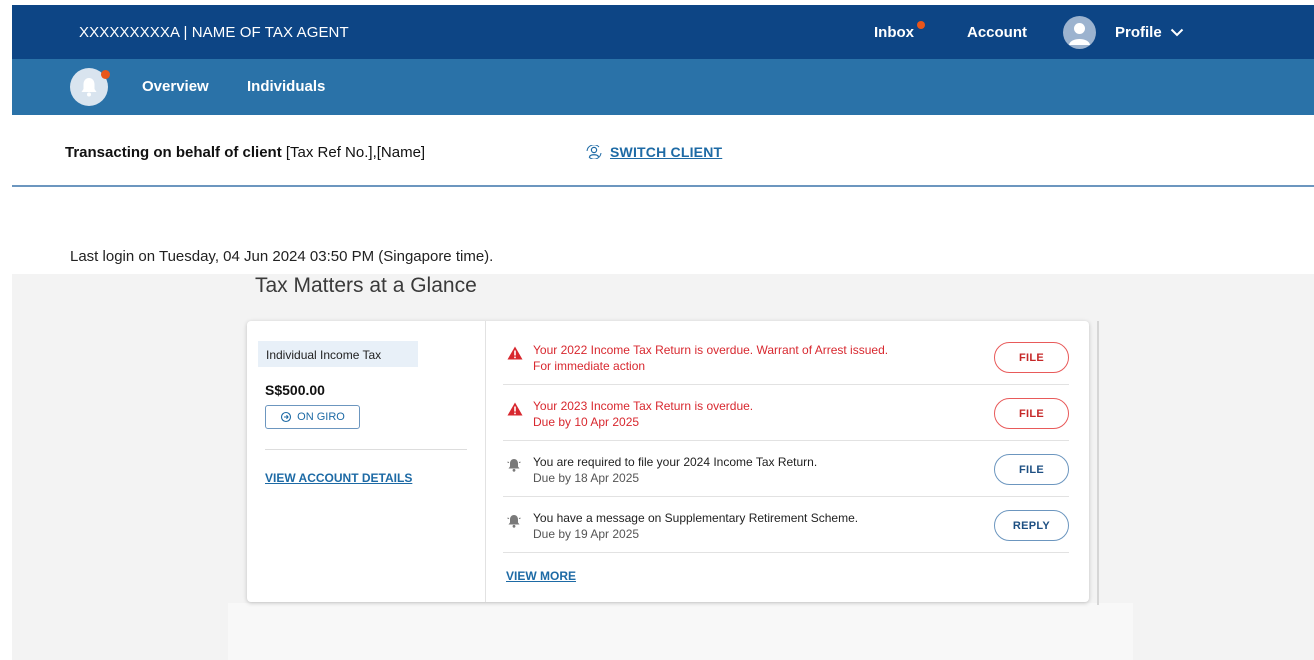 Image resolution: width=1314 pixels, height=660 pixels. I want to click on chevron-down-icon, so click(1176, 32).